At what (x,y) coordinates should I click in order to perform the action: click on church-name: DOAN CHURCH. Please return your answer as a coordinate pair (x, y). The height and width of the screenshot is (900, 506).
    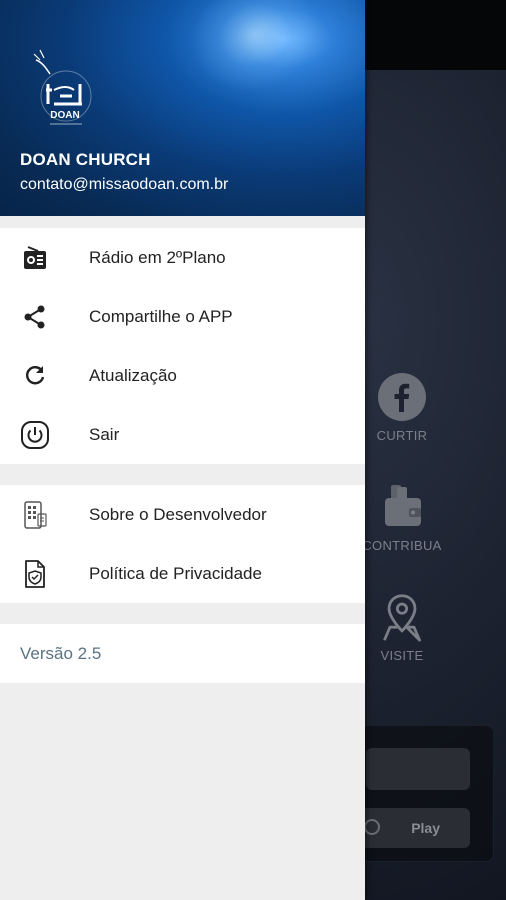
    Looking at the image, I should click on (85, 159).